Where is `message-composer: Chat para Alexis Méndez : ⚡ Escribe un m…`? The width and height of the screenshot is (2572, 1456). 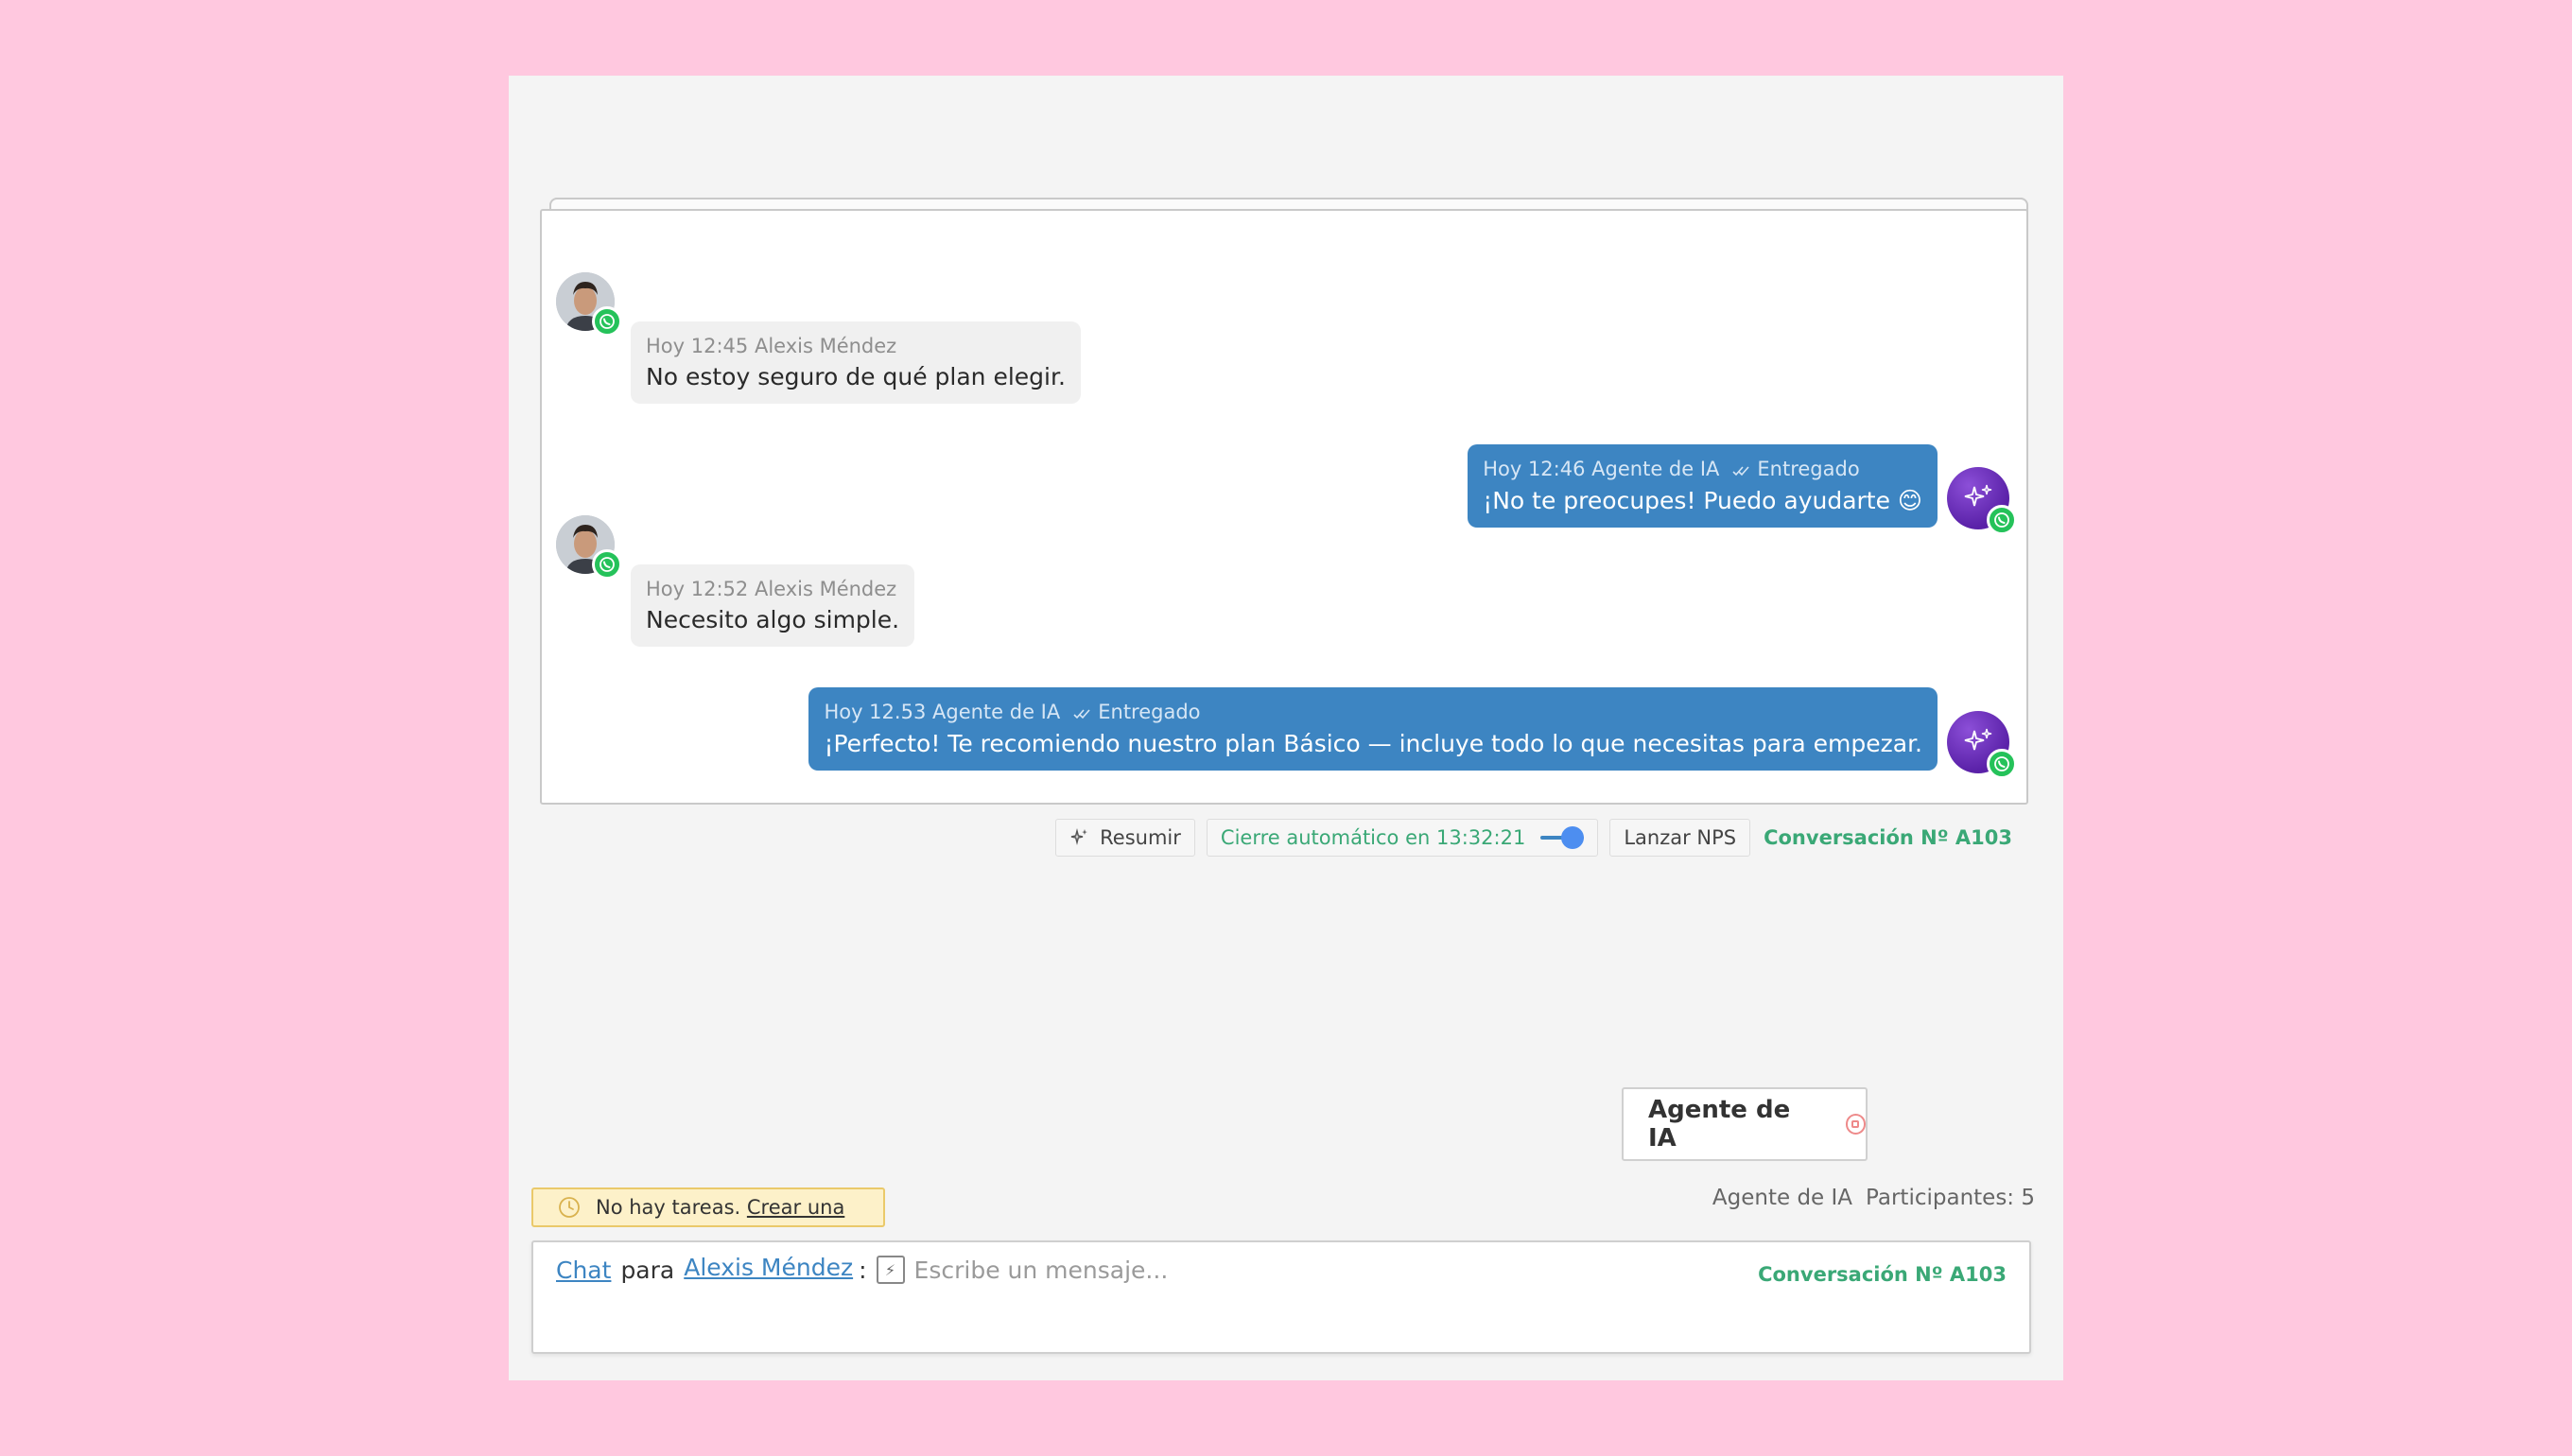
message-composer: Chat para Alexis Méndez : ⚡ Escribe un m… is located at coordinates (1281, 1297).